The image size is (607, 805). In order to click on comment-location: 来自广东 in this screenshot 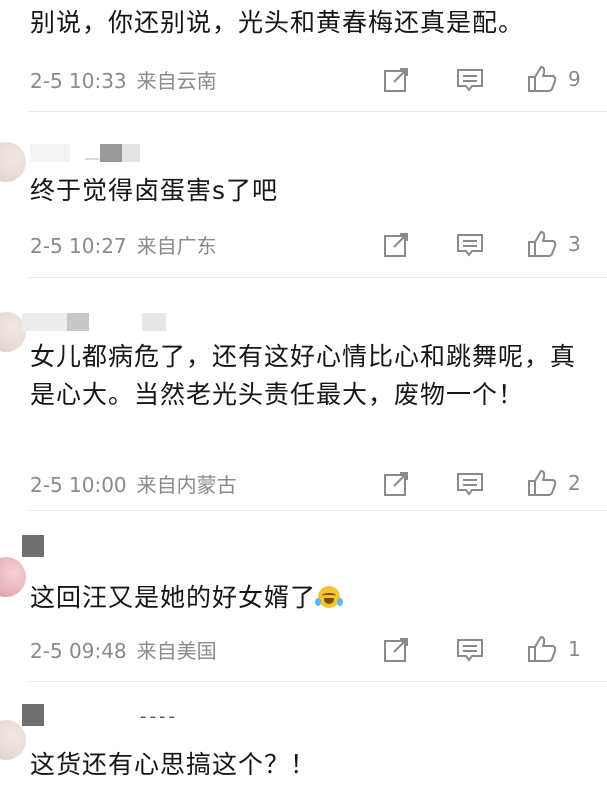, I will do `click(176, 246)`.